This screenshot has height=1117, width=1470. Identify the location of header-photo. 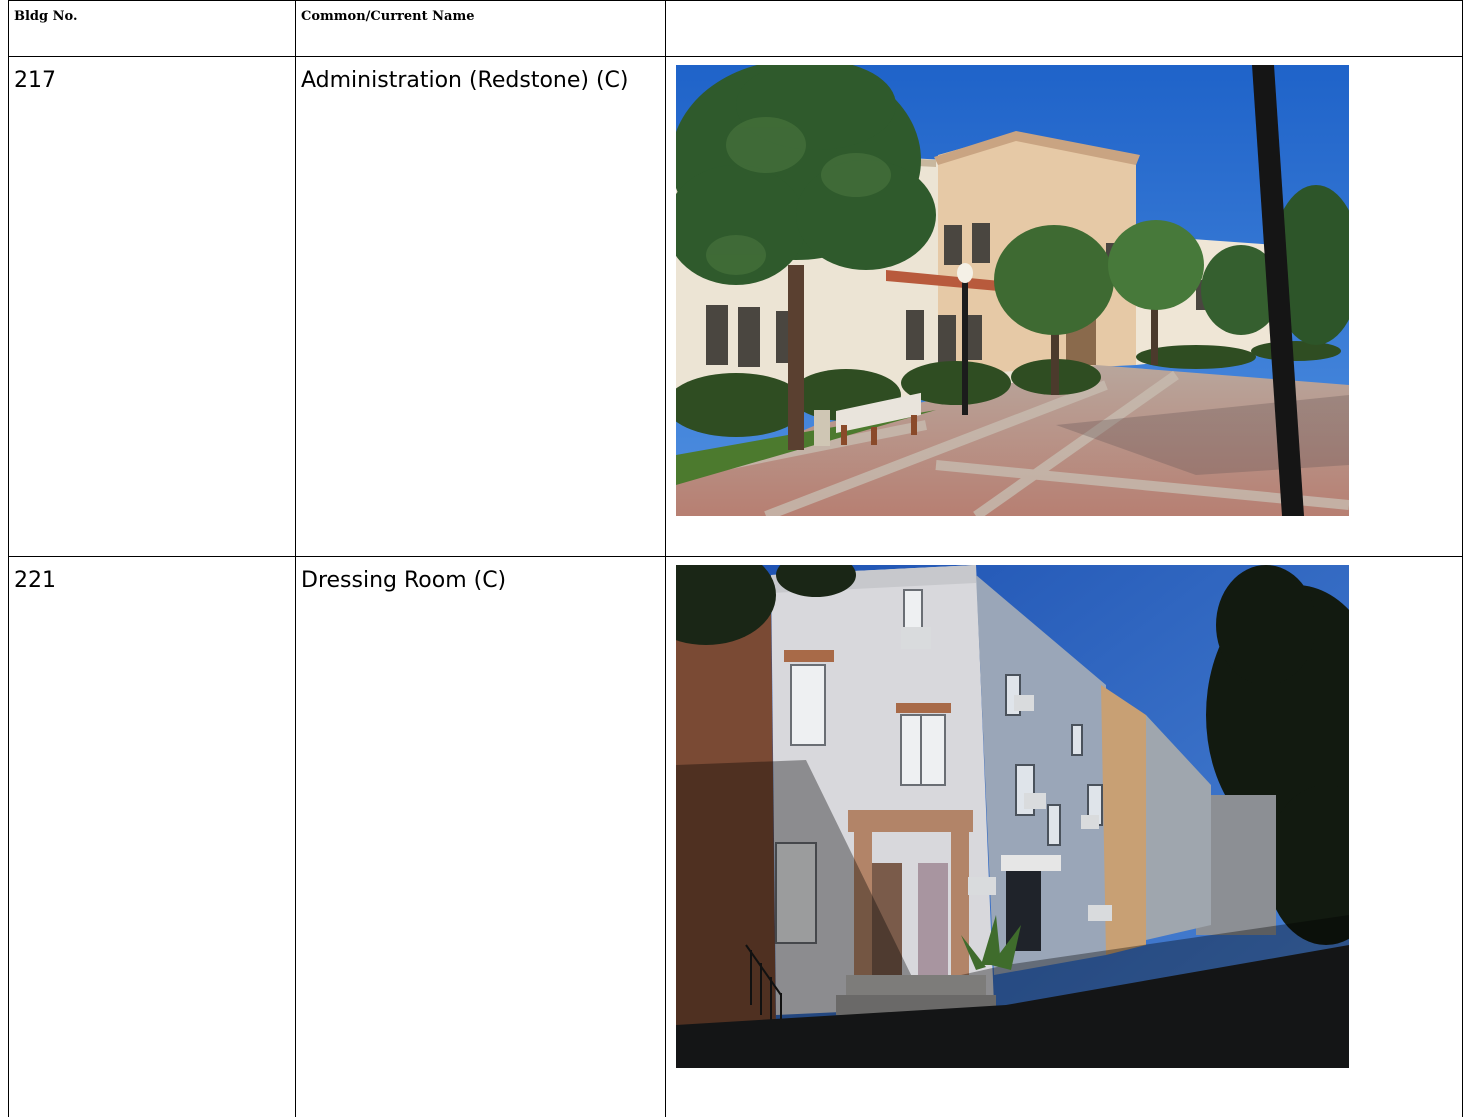
(1064, 28).